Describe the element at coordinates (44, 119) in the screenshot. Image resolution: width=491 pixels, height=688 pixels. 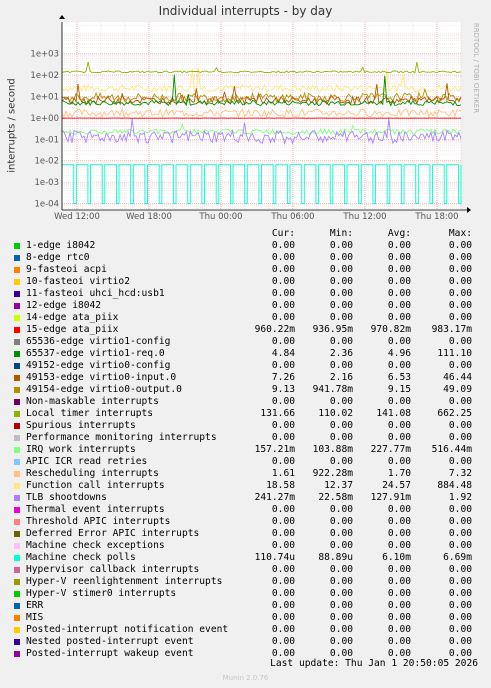
I see `y-tick-label: 1e+00` at that location.